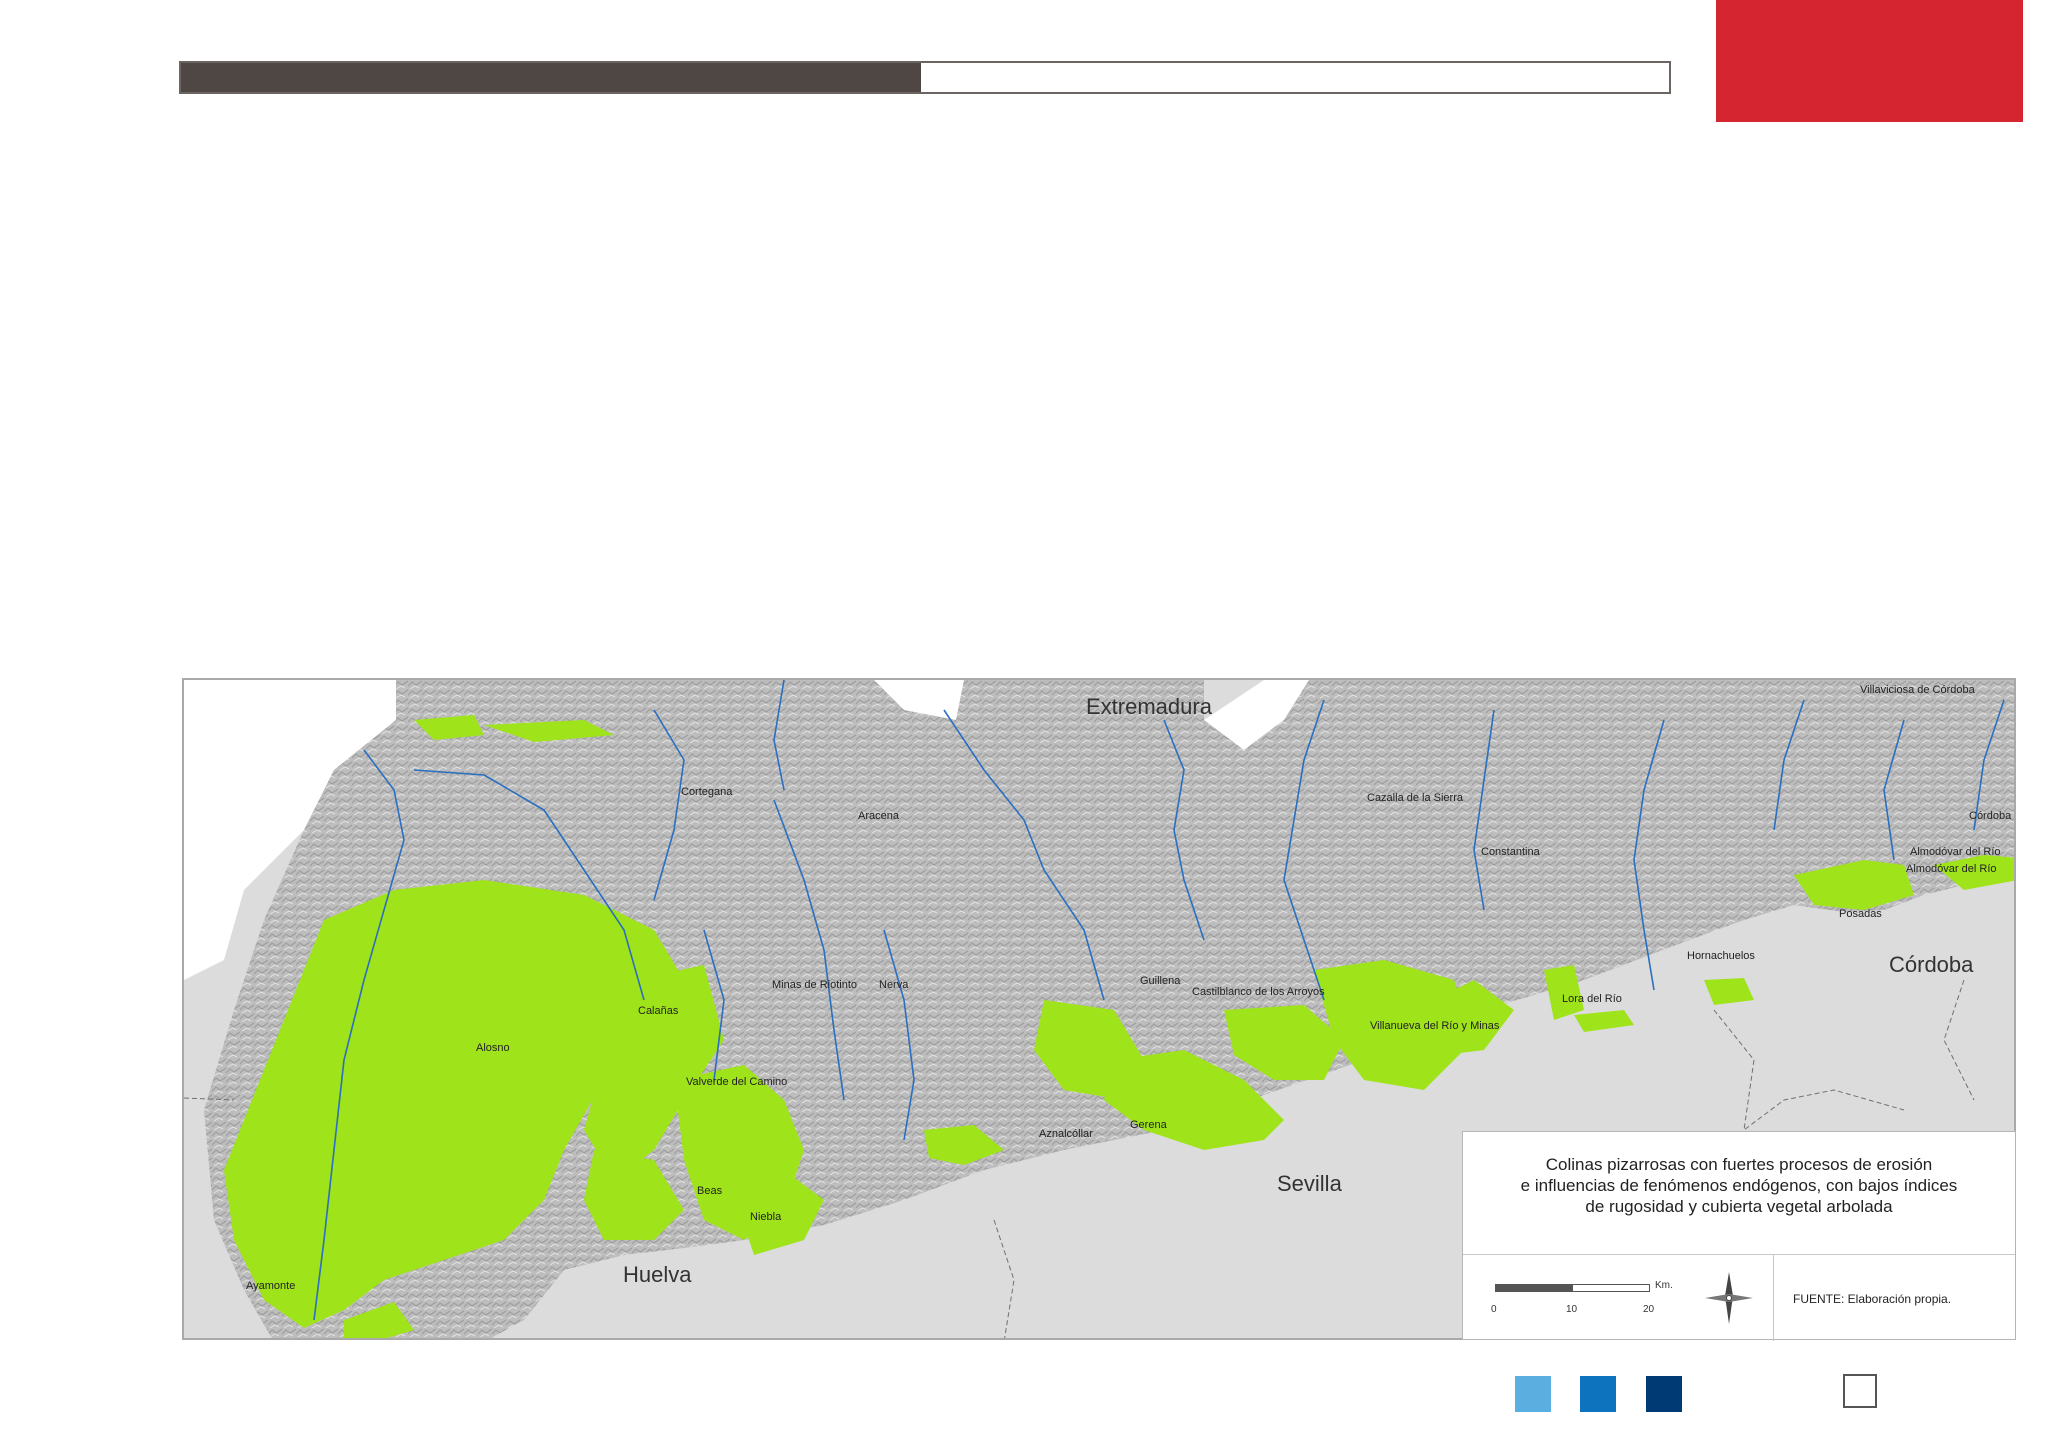  I want to click on place-label: Alosno, so click(493, 1048).